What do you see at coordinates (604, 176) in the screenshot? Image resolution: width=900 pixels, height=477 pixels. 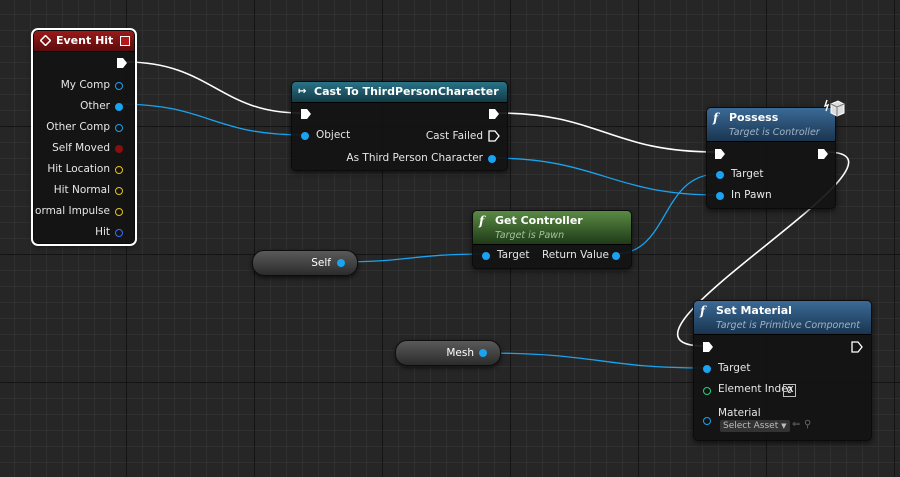 I see `data-wire-asthird-to-pawn` at bounding box center [604, 176].